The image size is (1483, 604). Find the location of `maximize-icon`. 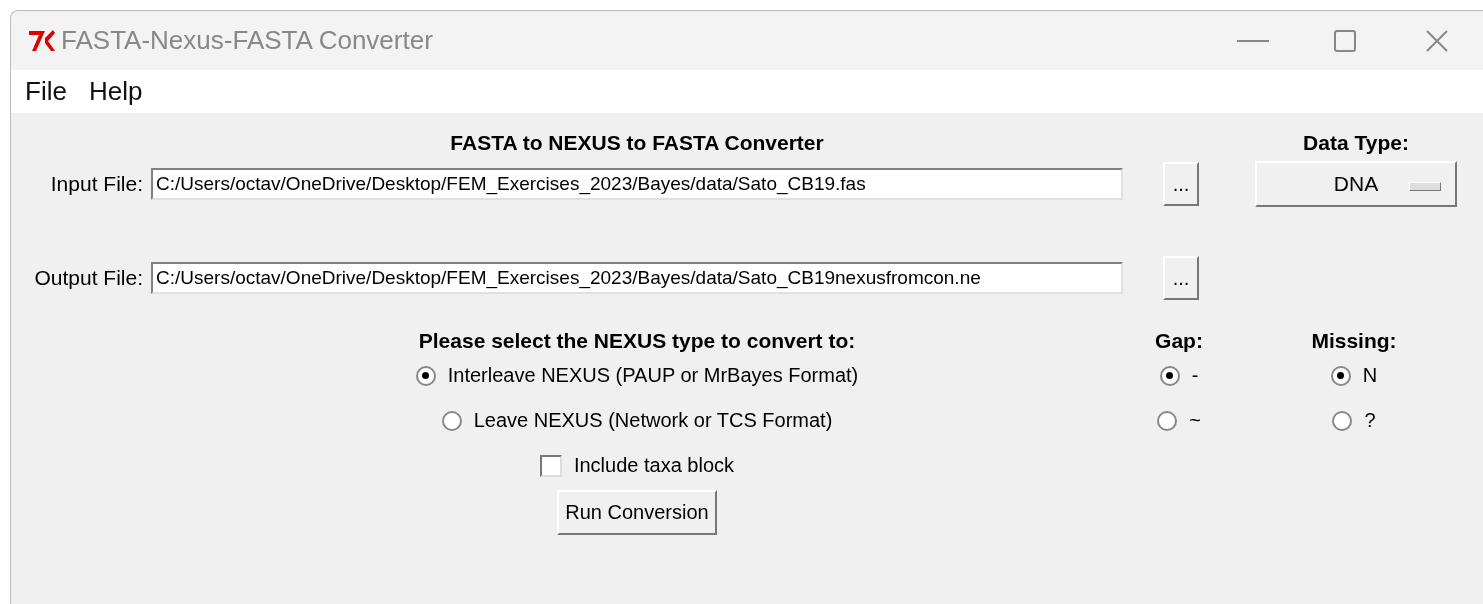

maximize-icon is located at coordinates (1345, 40).